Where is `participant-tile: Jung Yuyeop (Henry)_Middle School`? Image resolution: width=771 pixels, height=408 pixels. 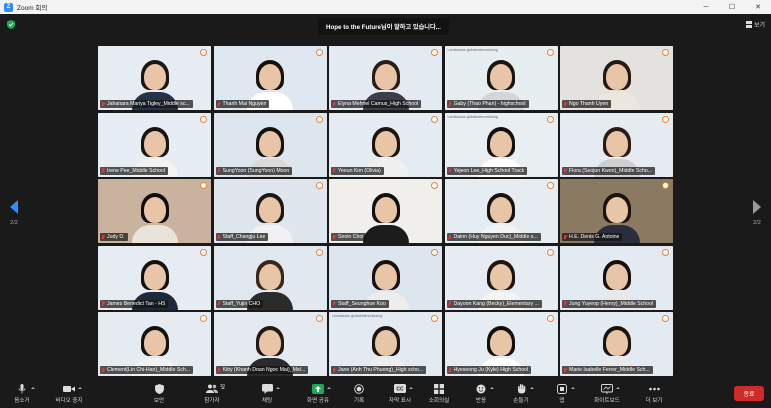
participant-tile: Jung Yuyeop (Henry)_Middle School is located at coordinates (616, 277).